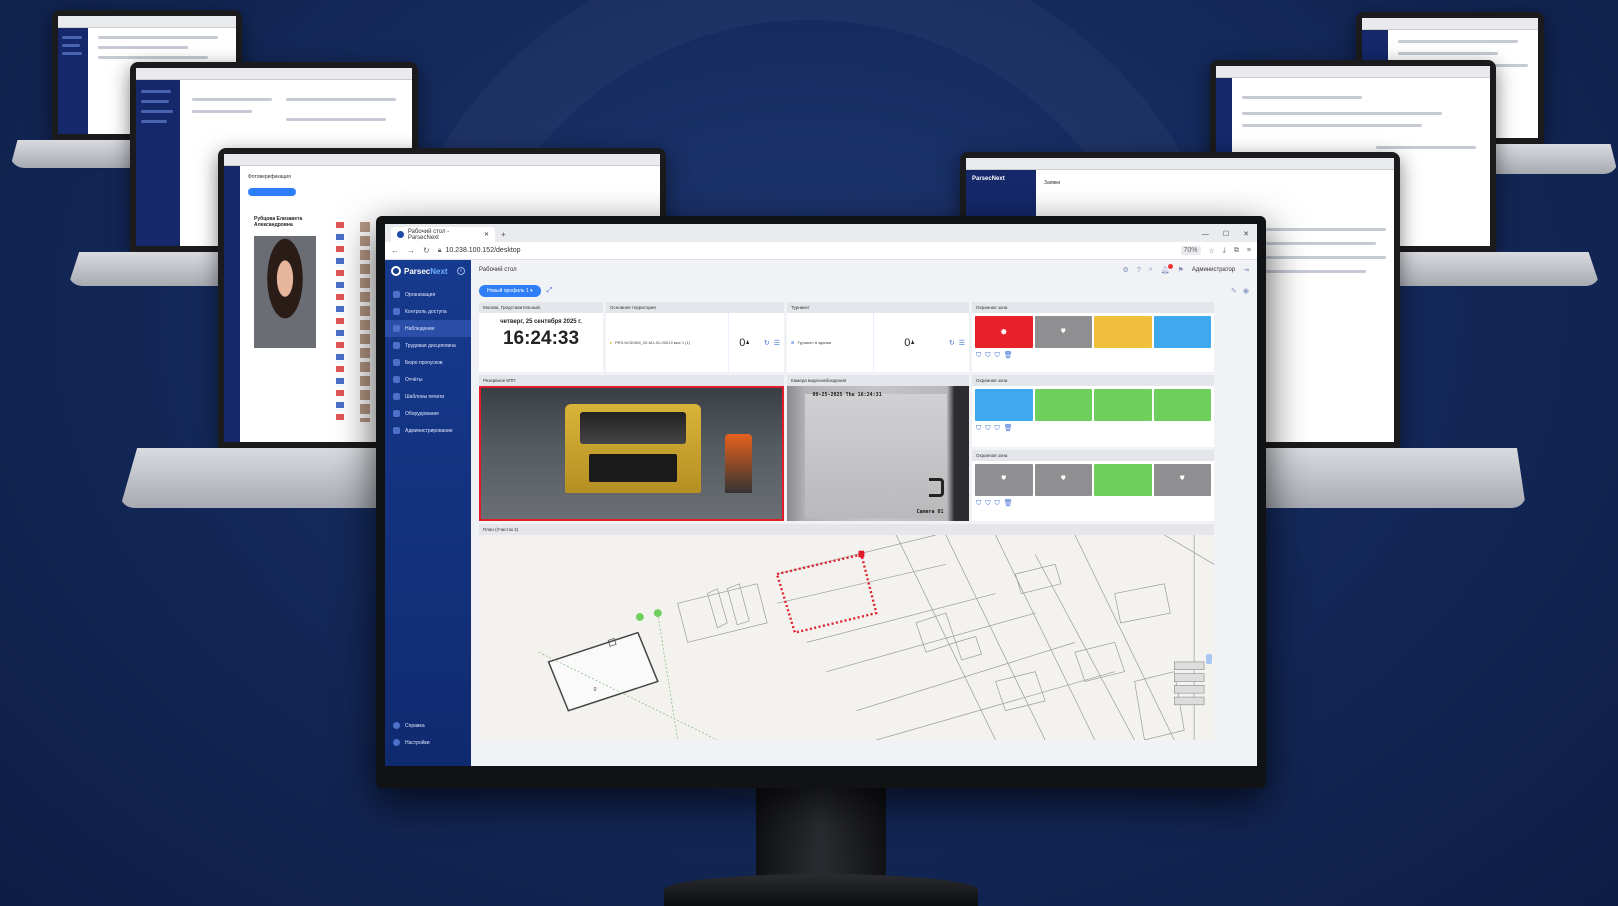  I want to click on download-icon: ⤓, so click(1224, 251).